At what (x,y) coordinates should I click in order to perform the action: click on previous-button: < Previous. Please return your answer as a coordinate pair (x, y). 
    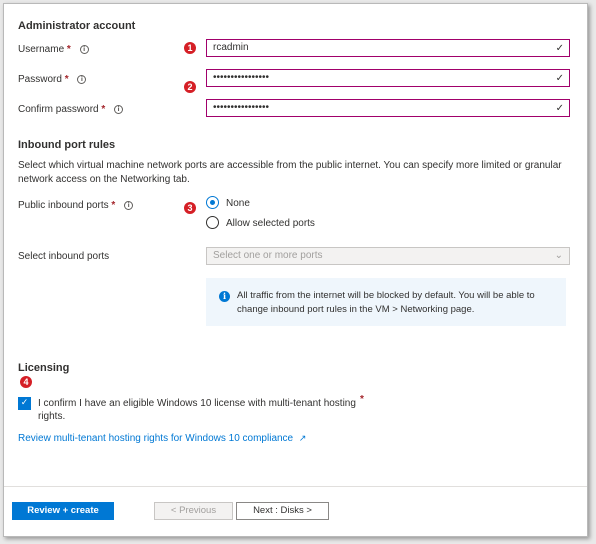
    Looking at the image, I should click on (193, 511).